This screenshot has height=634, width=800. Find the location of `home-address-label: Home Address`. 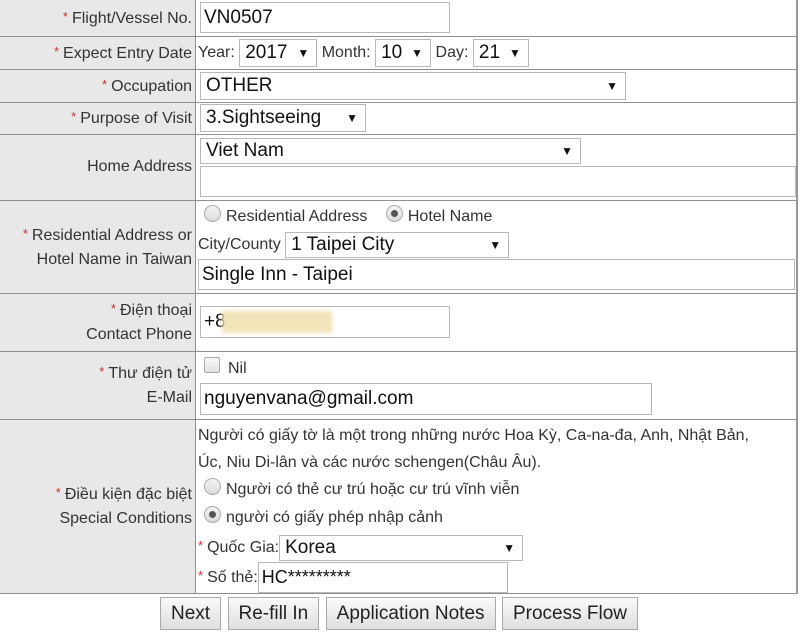

home-address-label: Home Address is located at coordinates (98, 167).